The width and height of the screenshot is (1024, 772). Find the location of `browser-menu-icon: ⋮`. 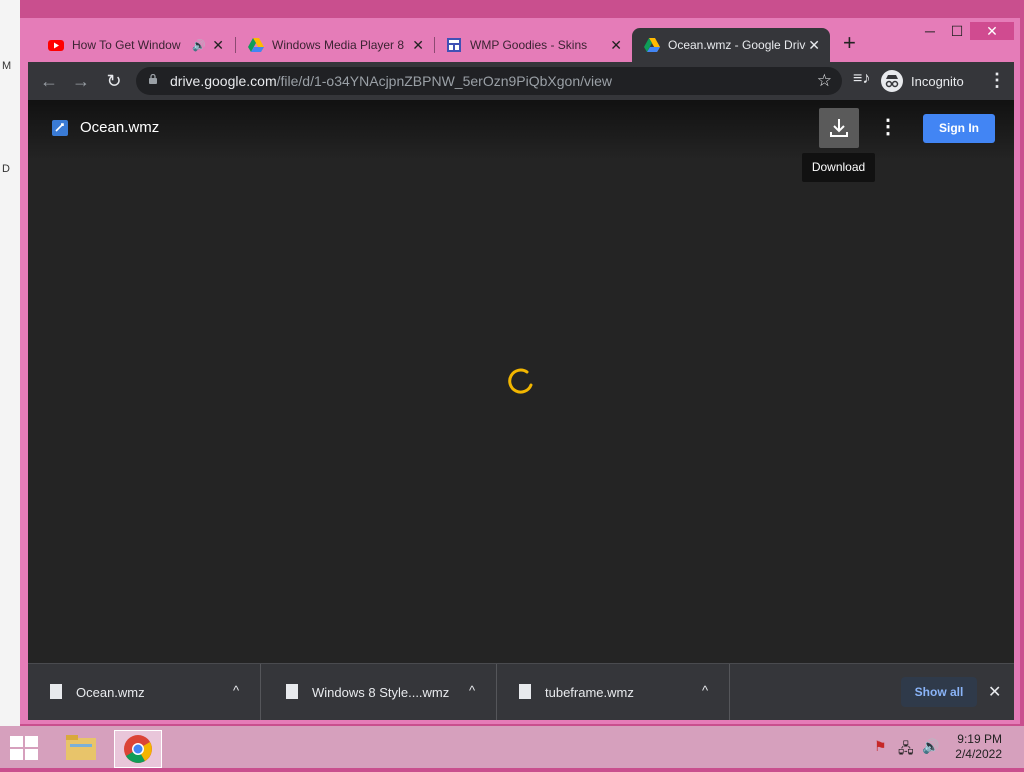

browser-menu-icon: ⋮ is located at coordinates (997, 80).